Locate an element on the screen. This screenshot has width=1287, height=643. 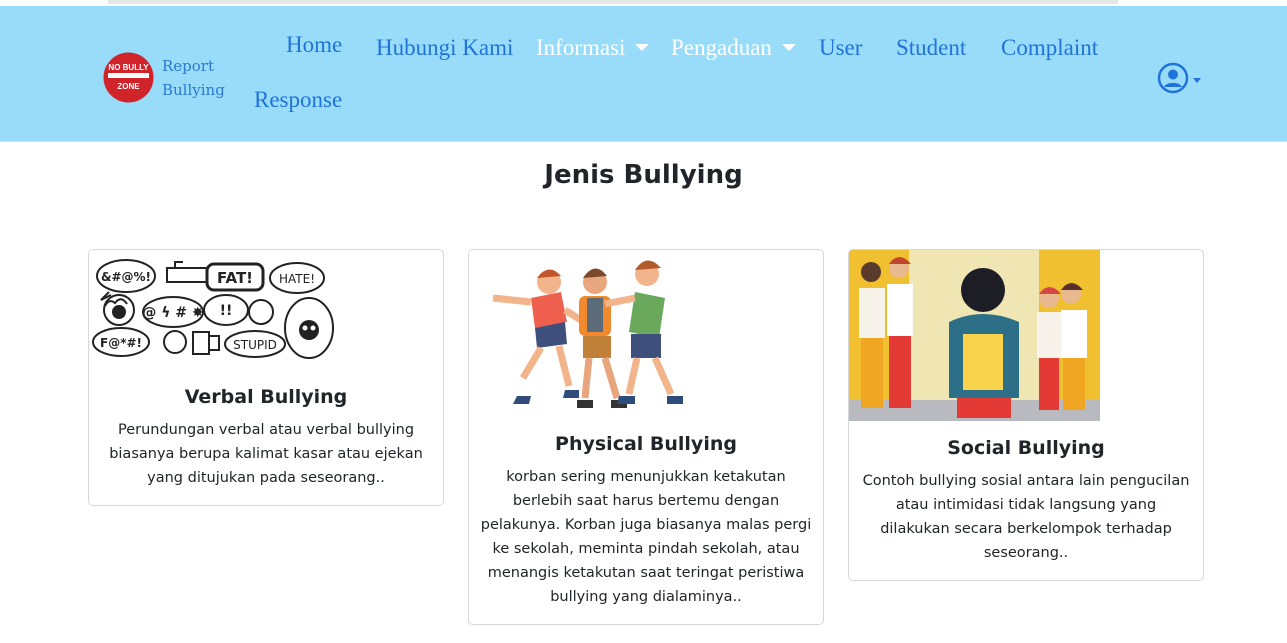
user-menu-dropdown is located at coordinates (1179, 78).